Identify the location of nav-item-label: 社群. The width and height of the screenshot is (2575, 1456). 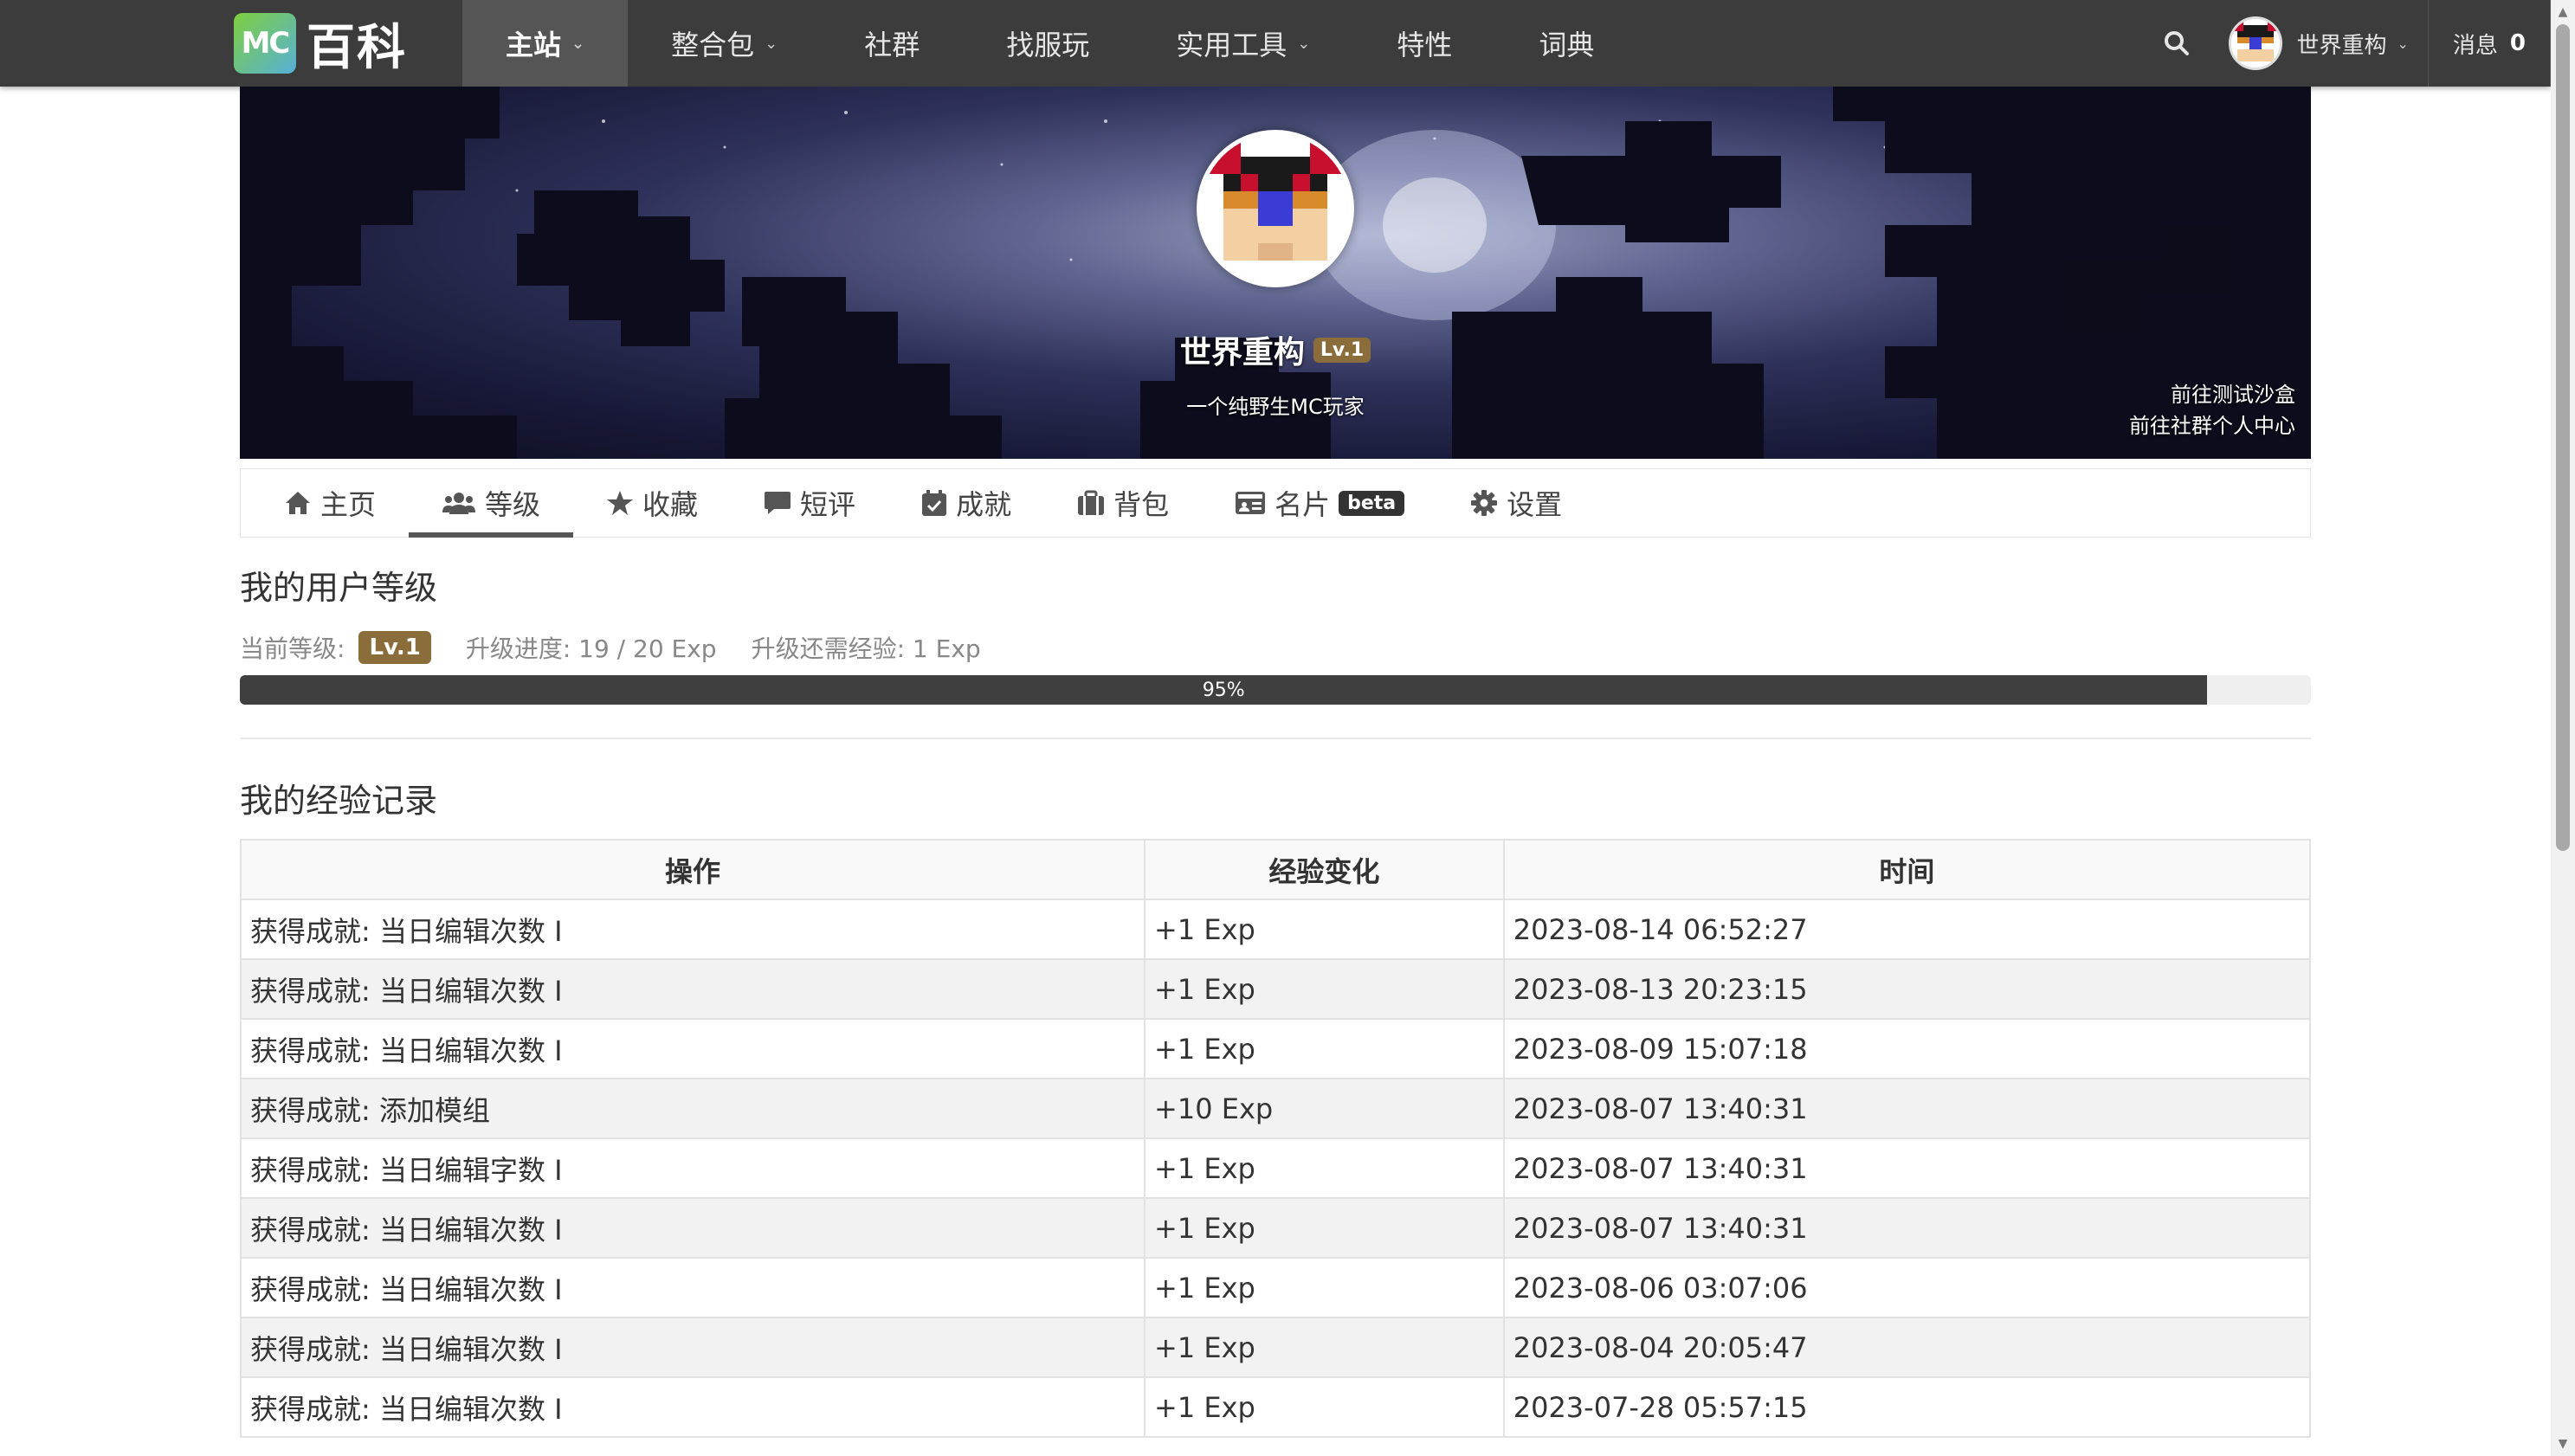
(892, 45).